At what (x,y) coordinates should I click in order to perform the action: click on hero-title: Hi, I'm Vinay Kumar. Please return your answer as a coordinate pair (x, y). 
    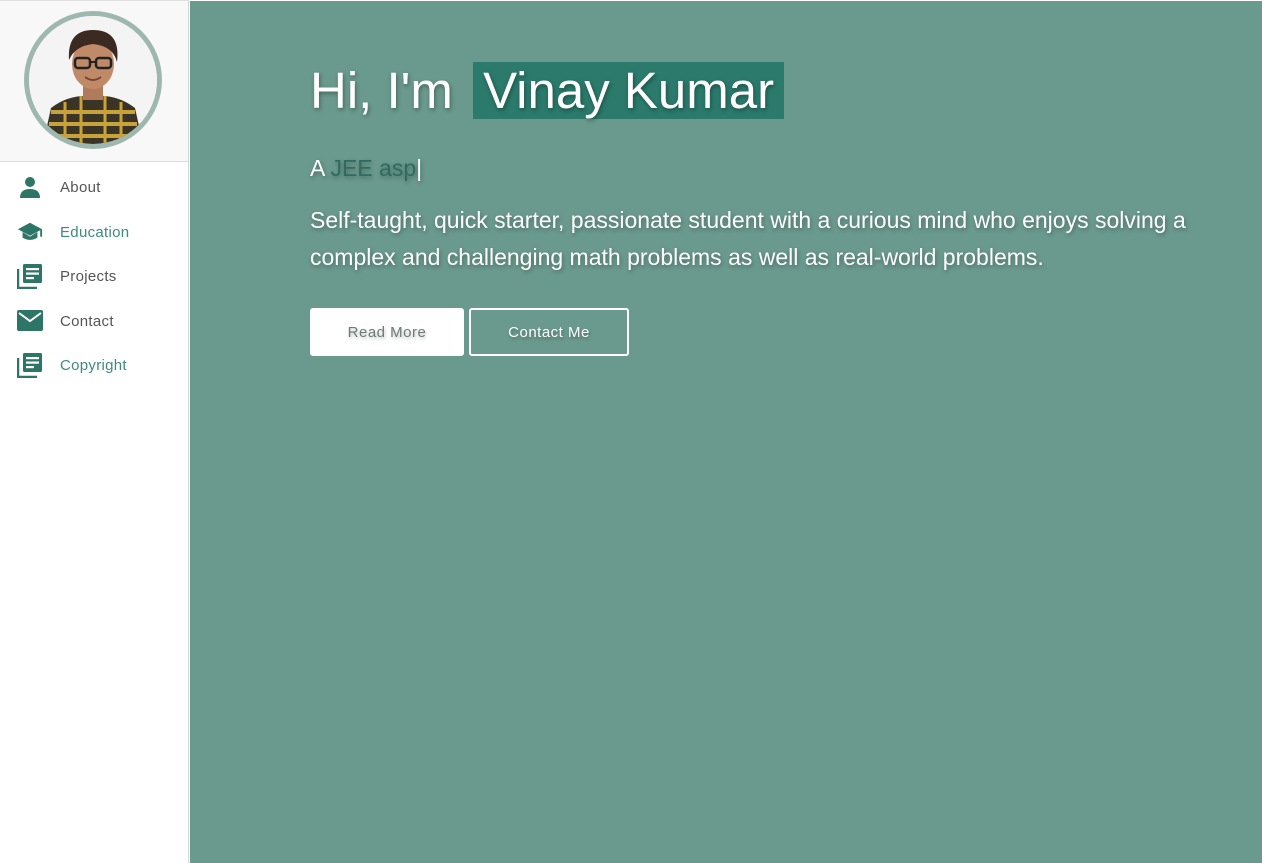
    Looking at the image, I should click on (547, 91).